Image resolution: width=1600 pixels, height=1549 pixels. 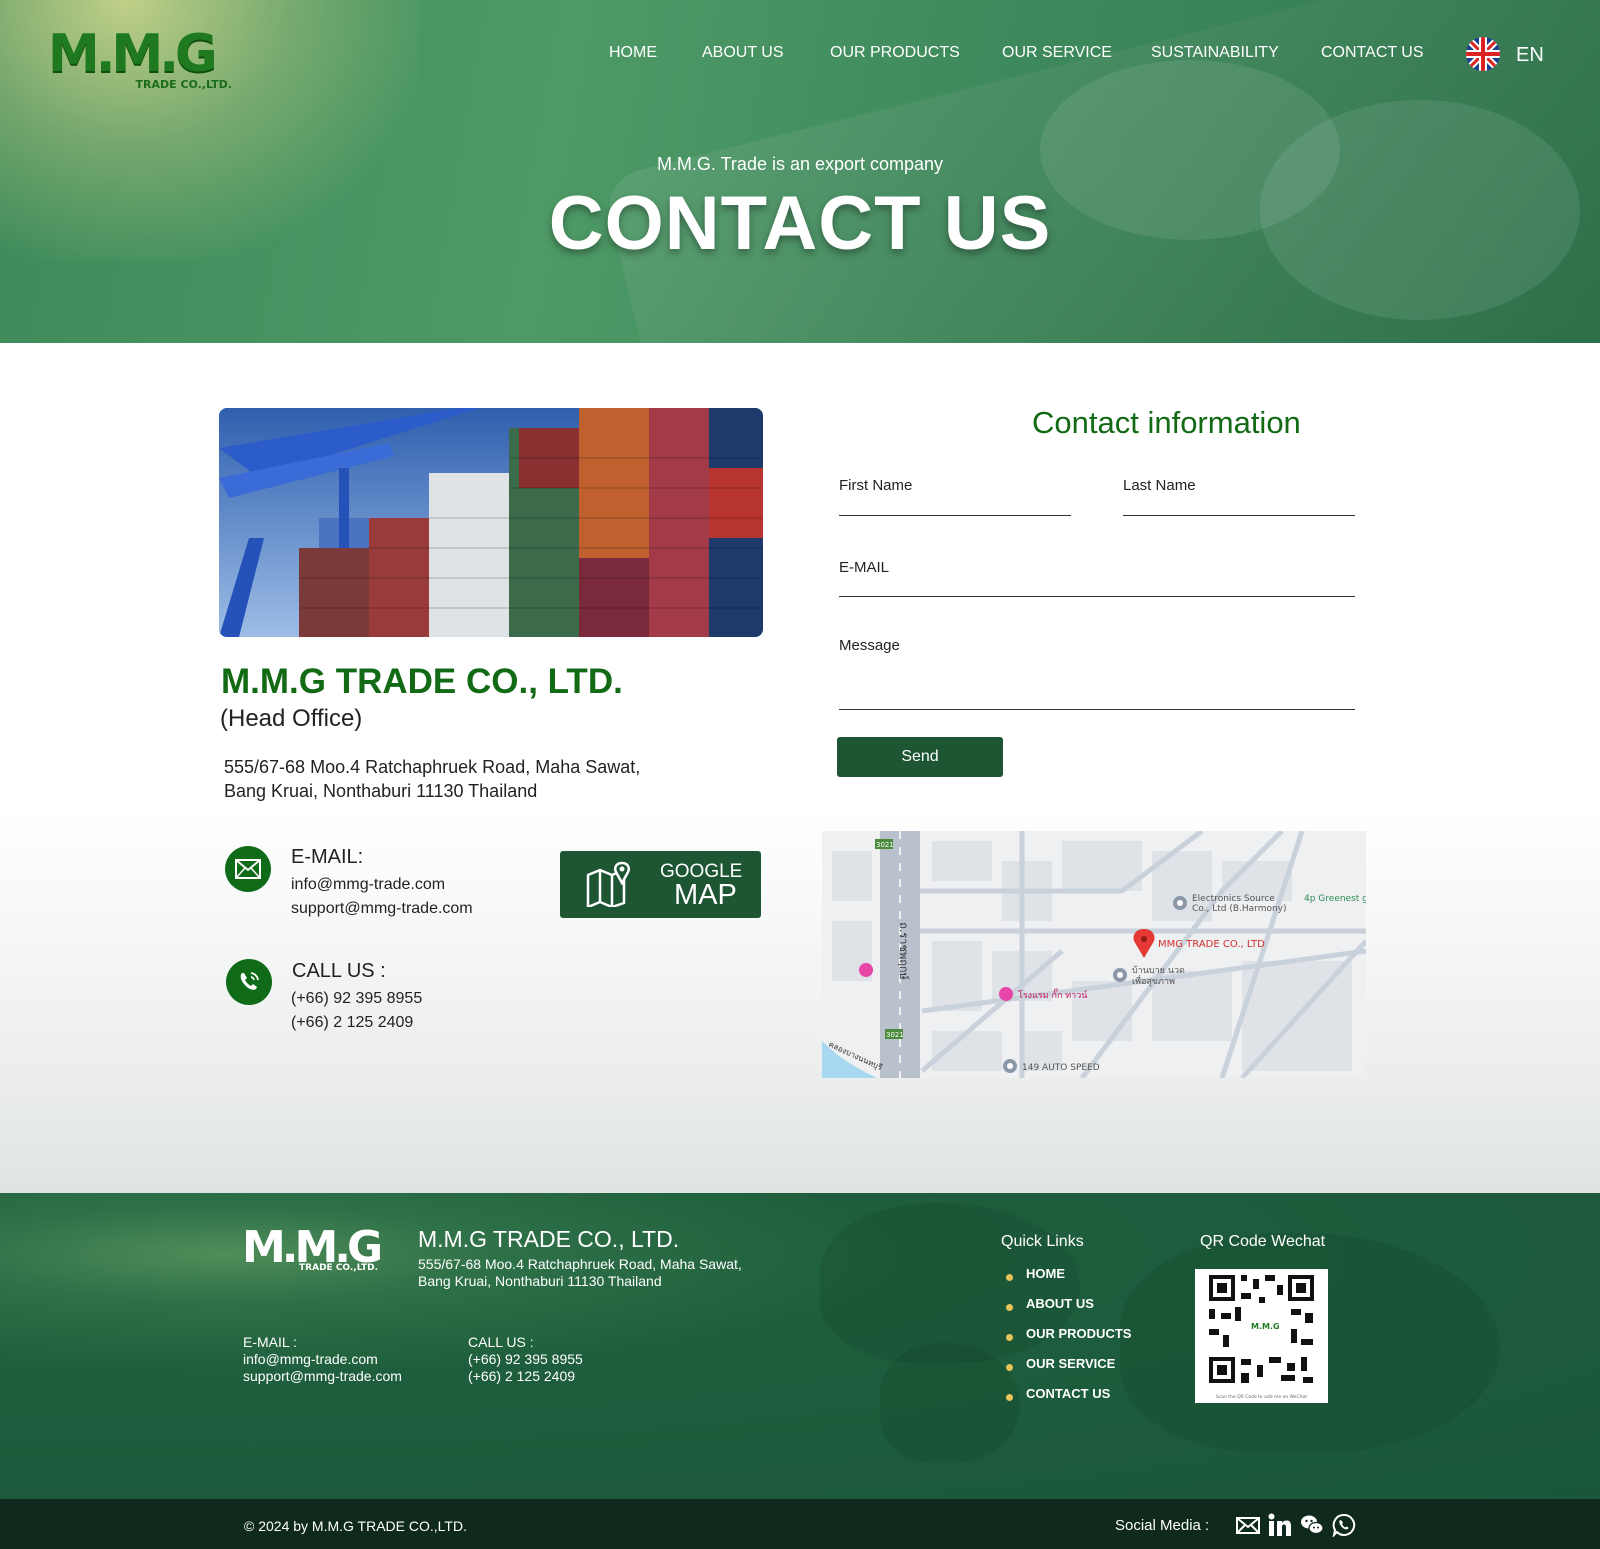 I want to click on language-selector: EN, so click(x=1530, y=55).